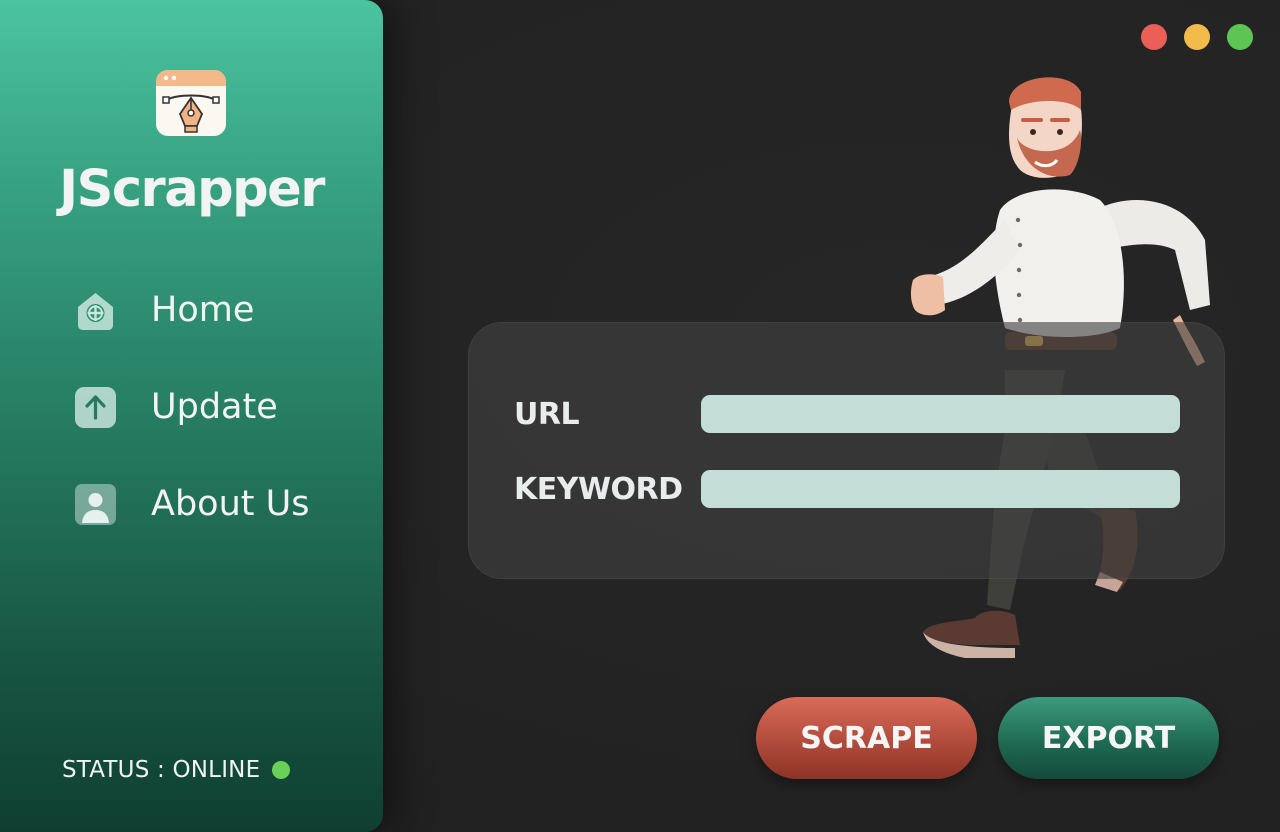  I want to click on sidebar-item-home-label: Home, so click(203, 310).